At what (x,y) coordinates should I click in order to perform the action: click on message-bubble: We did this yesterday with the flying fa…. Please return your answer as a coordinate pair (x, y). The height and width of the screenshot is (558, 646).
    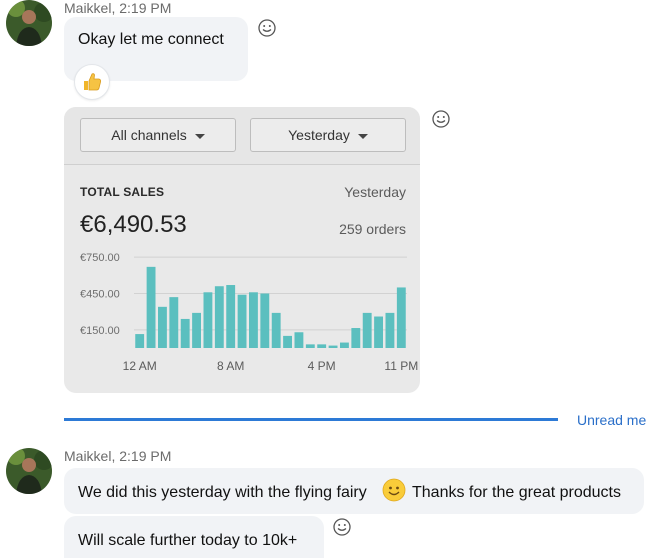
    Looking at the image, I should click on (354, 491).